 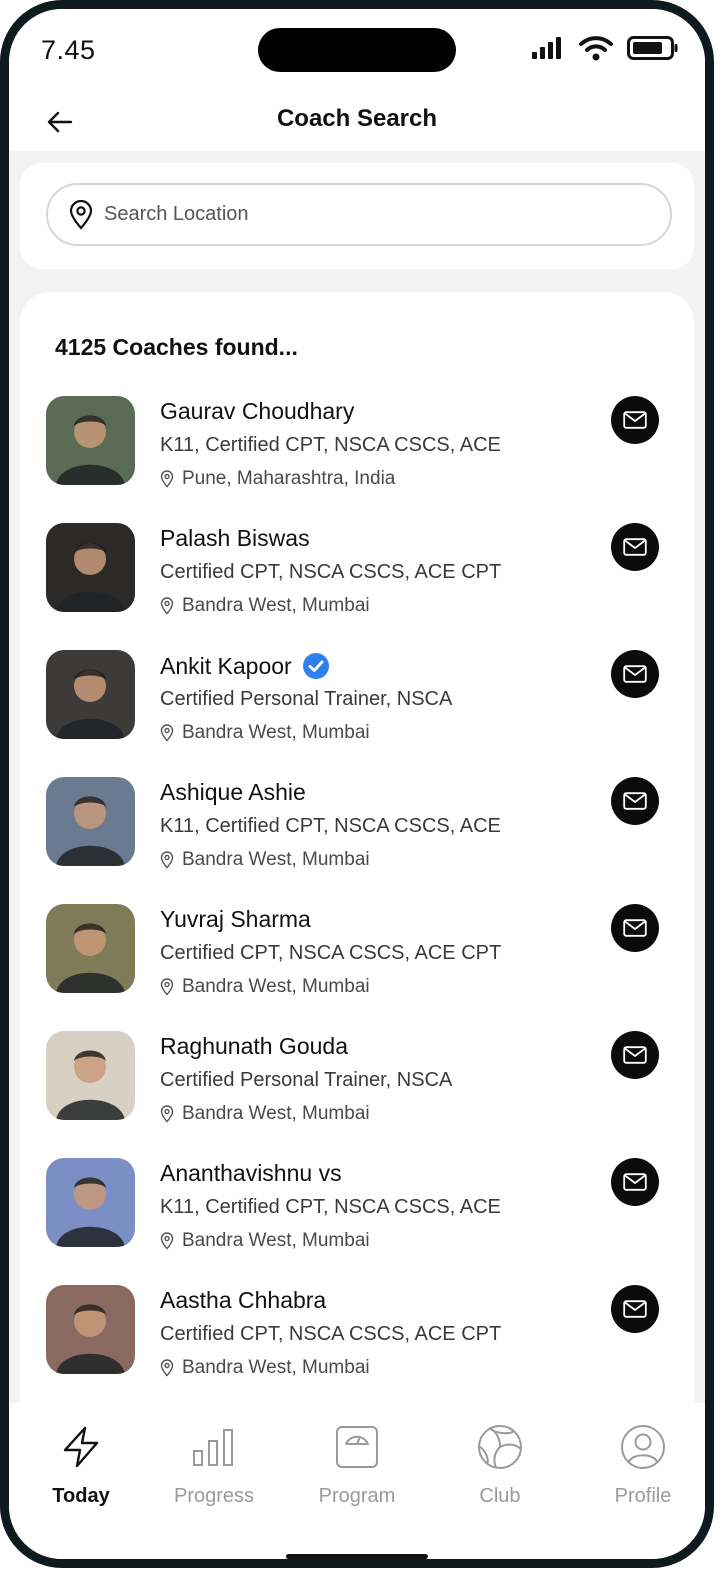 What do you see at coordinates (315, 666) in the screenshot?
I see `verified-badge-icon` at bounding box center [315, 666].